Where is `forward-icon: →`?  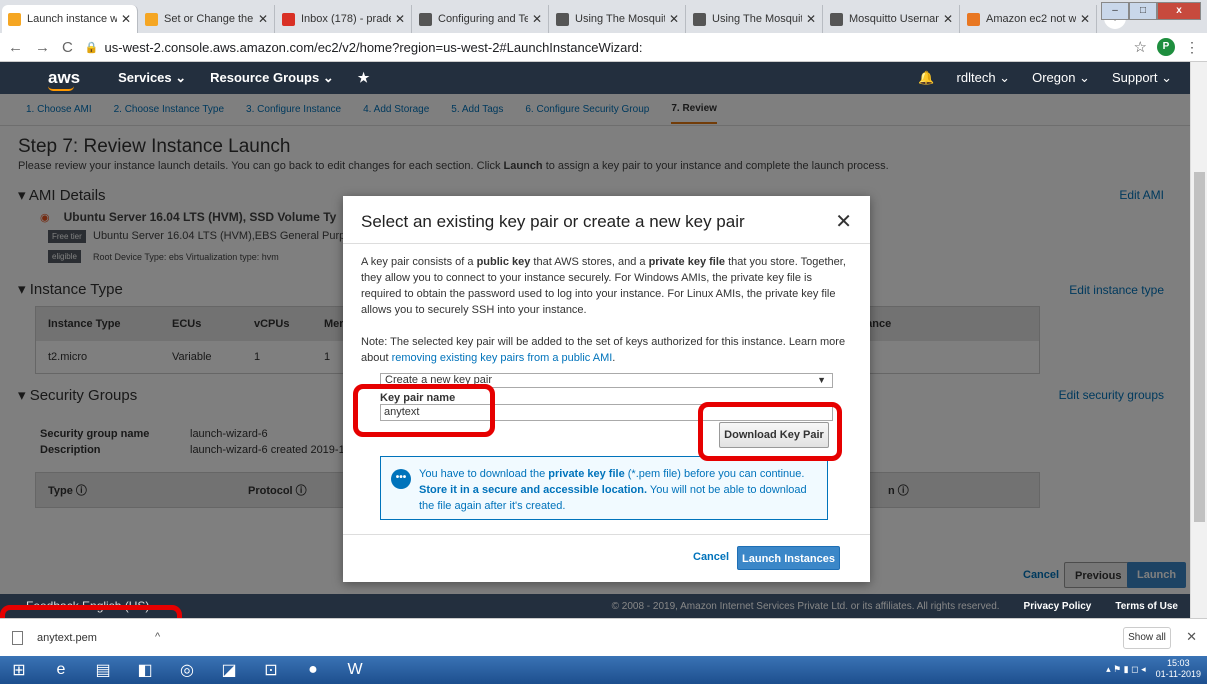
forward-icon: → is located at coordinates (42, 47).